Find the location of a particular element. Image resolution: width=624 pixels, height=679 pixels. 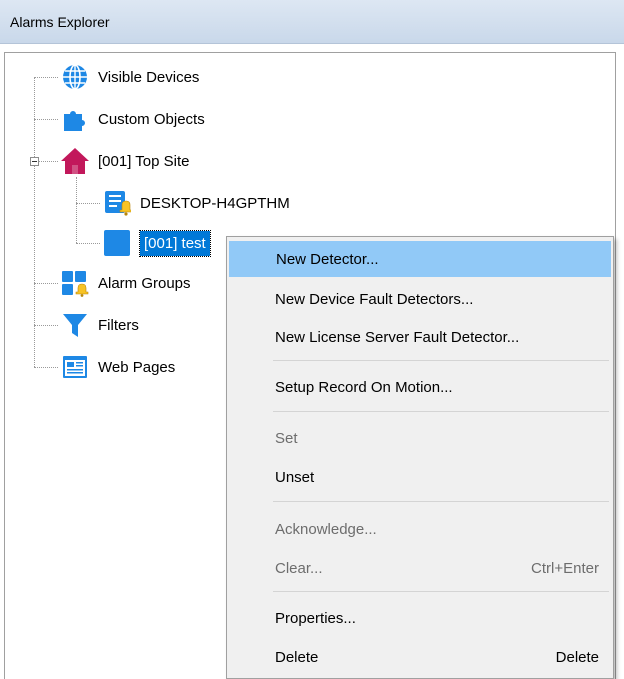

tree-item-top-site: [001] Top Site is located at coordinates (123, 161).